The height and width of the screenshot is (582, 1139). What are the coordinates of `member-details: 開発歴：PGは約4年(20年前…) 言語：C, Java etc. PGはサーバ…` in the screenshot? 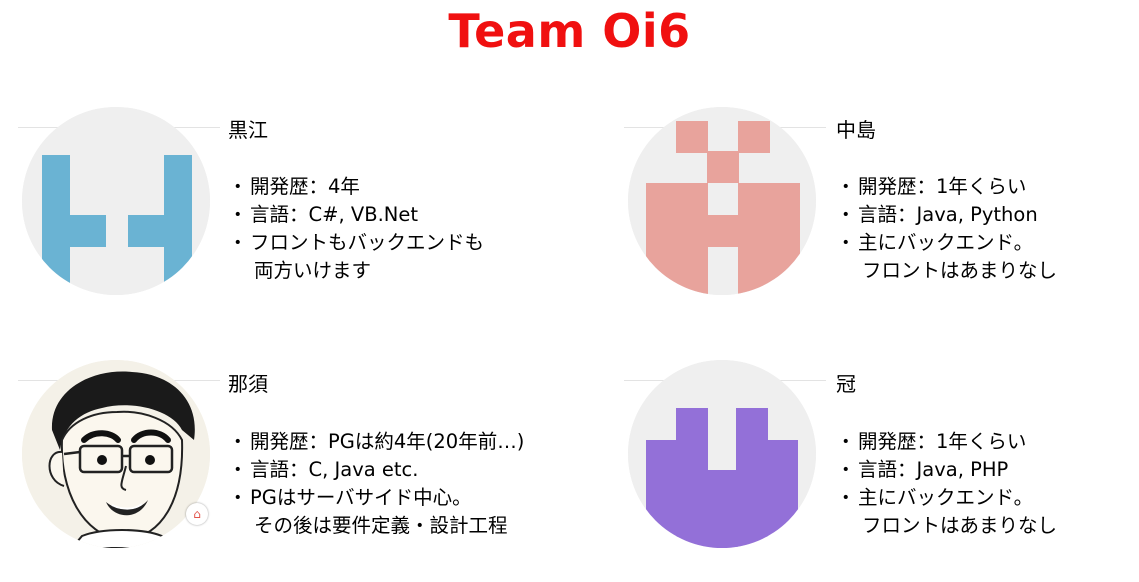 It's located at (376, 484).